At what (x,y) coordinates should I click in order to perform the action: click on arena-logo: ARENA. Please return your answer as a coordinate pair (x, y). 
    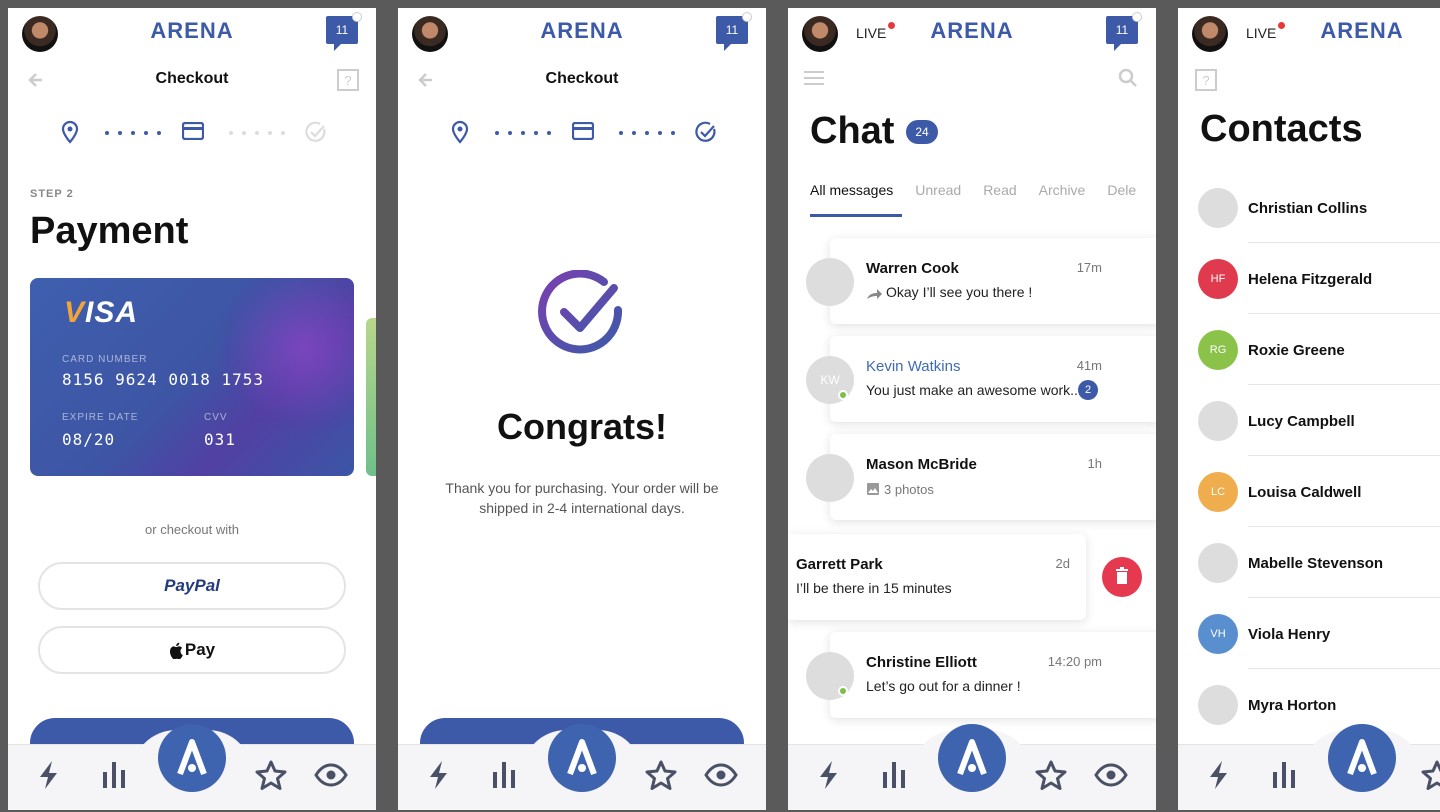
    Looking at the image, I should click on (191, 30).